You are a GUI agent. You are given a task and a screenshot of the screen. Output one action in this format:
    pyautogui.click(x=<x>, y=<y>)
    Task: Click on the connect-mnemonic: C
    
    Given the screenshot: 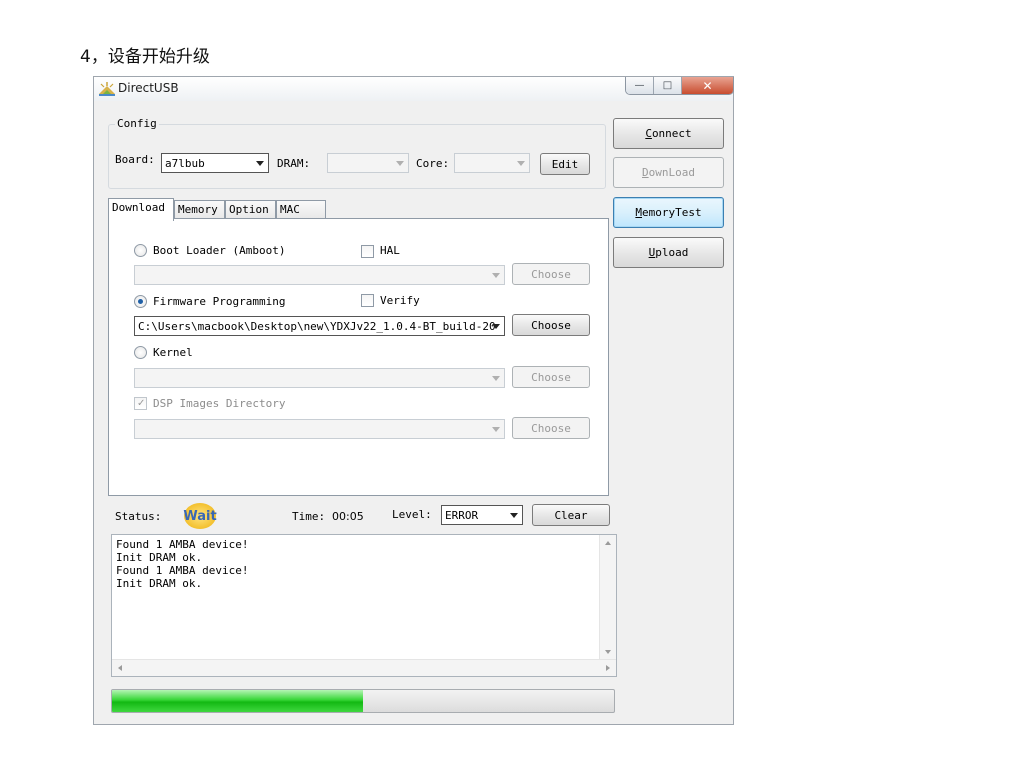 What is the action you would take?
    pyautogui.click(x=648, y=133)
    